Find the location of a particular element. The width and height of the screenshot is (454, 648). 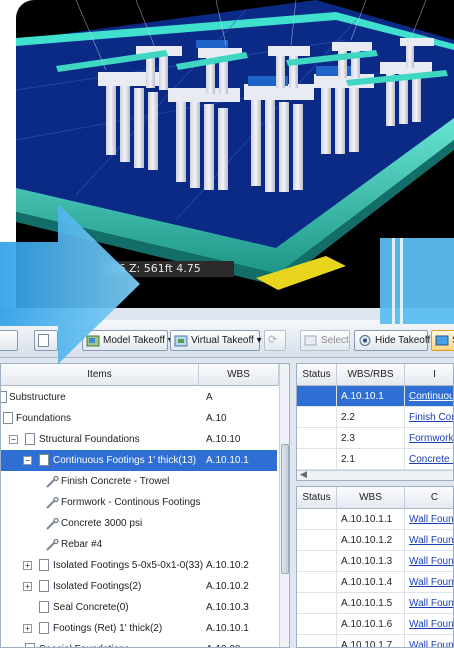

table-row: A.10.10.1.5 Wall Founda is located at coordinates (375, 603).